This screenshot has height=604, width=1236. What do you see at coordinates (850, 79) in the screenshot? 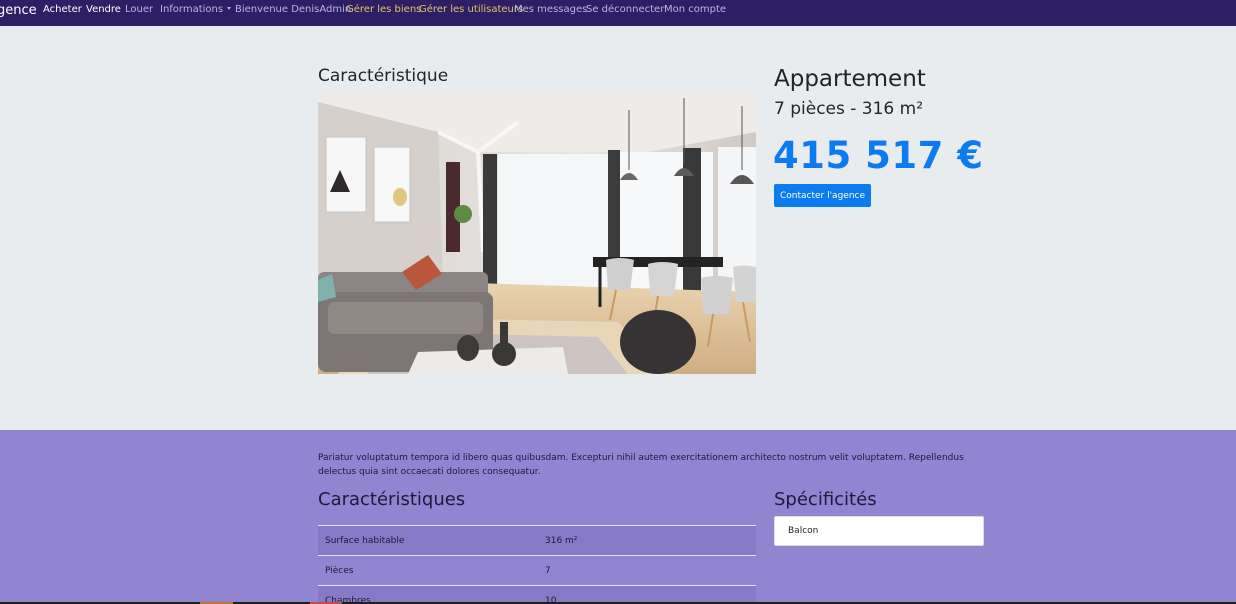
I see `property-type-heading: Appartement` at bounding box center [850, 79].